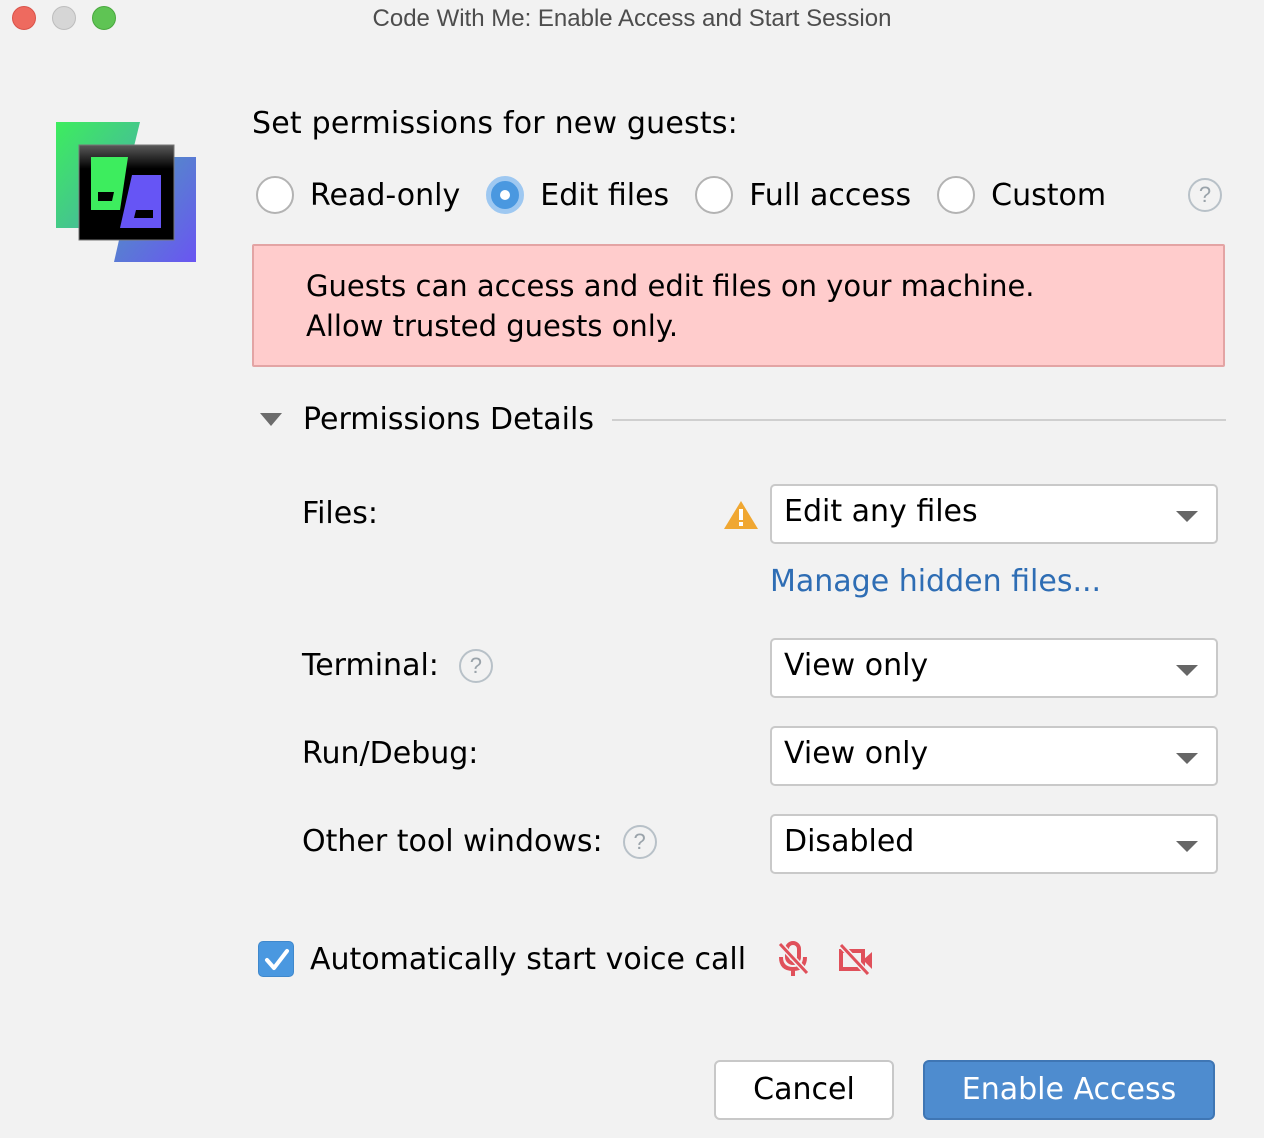  What do you see at coordinates (1069, 1090) in the screenshot?
I see `enable-access-button: Enable Access` at bounding box center [1069, 1090].